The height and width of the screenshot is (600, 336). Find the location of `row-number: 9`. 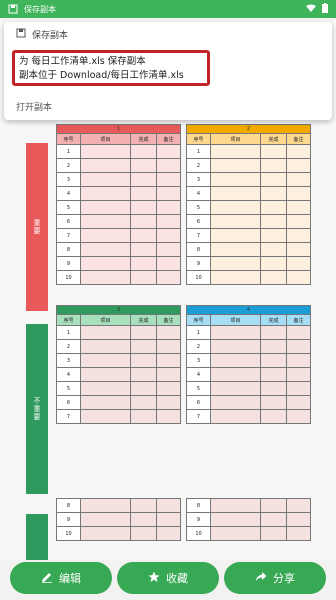

row-number: 9 is located at coordinates (198, 519).